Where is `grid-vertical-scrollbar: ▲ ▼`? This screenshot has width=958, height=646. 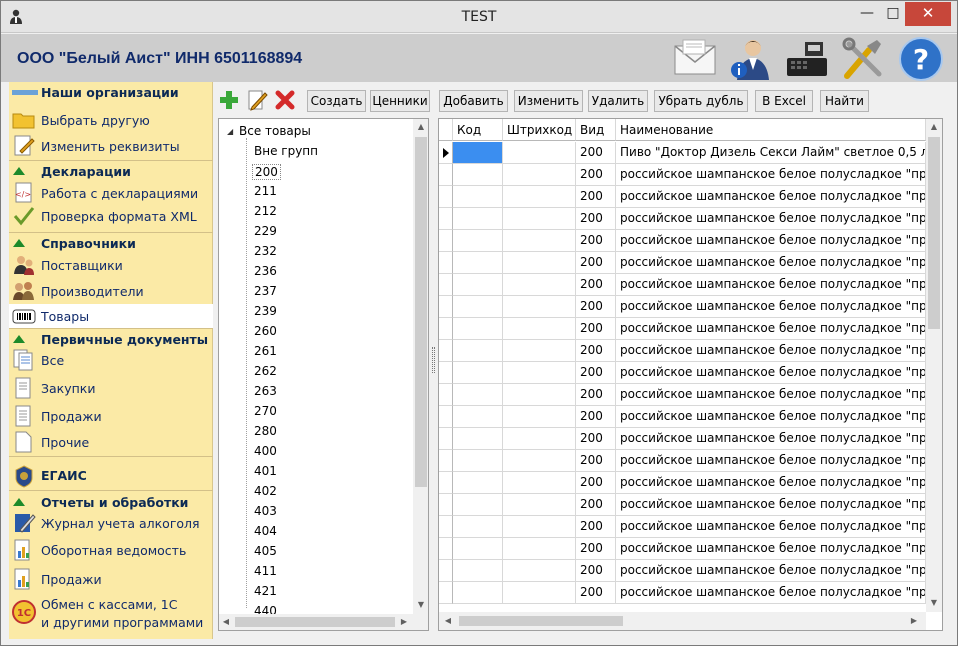 grid-vertical-scrollbar: ▲ ▼ is located at coordinates (934, 365).